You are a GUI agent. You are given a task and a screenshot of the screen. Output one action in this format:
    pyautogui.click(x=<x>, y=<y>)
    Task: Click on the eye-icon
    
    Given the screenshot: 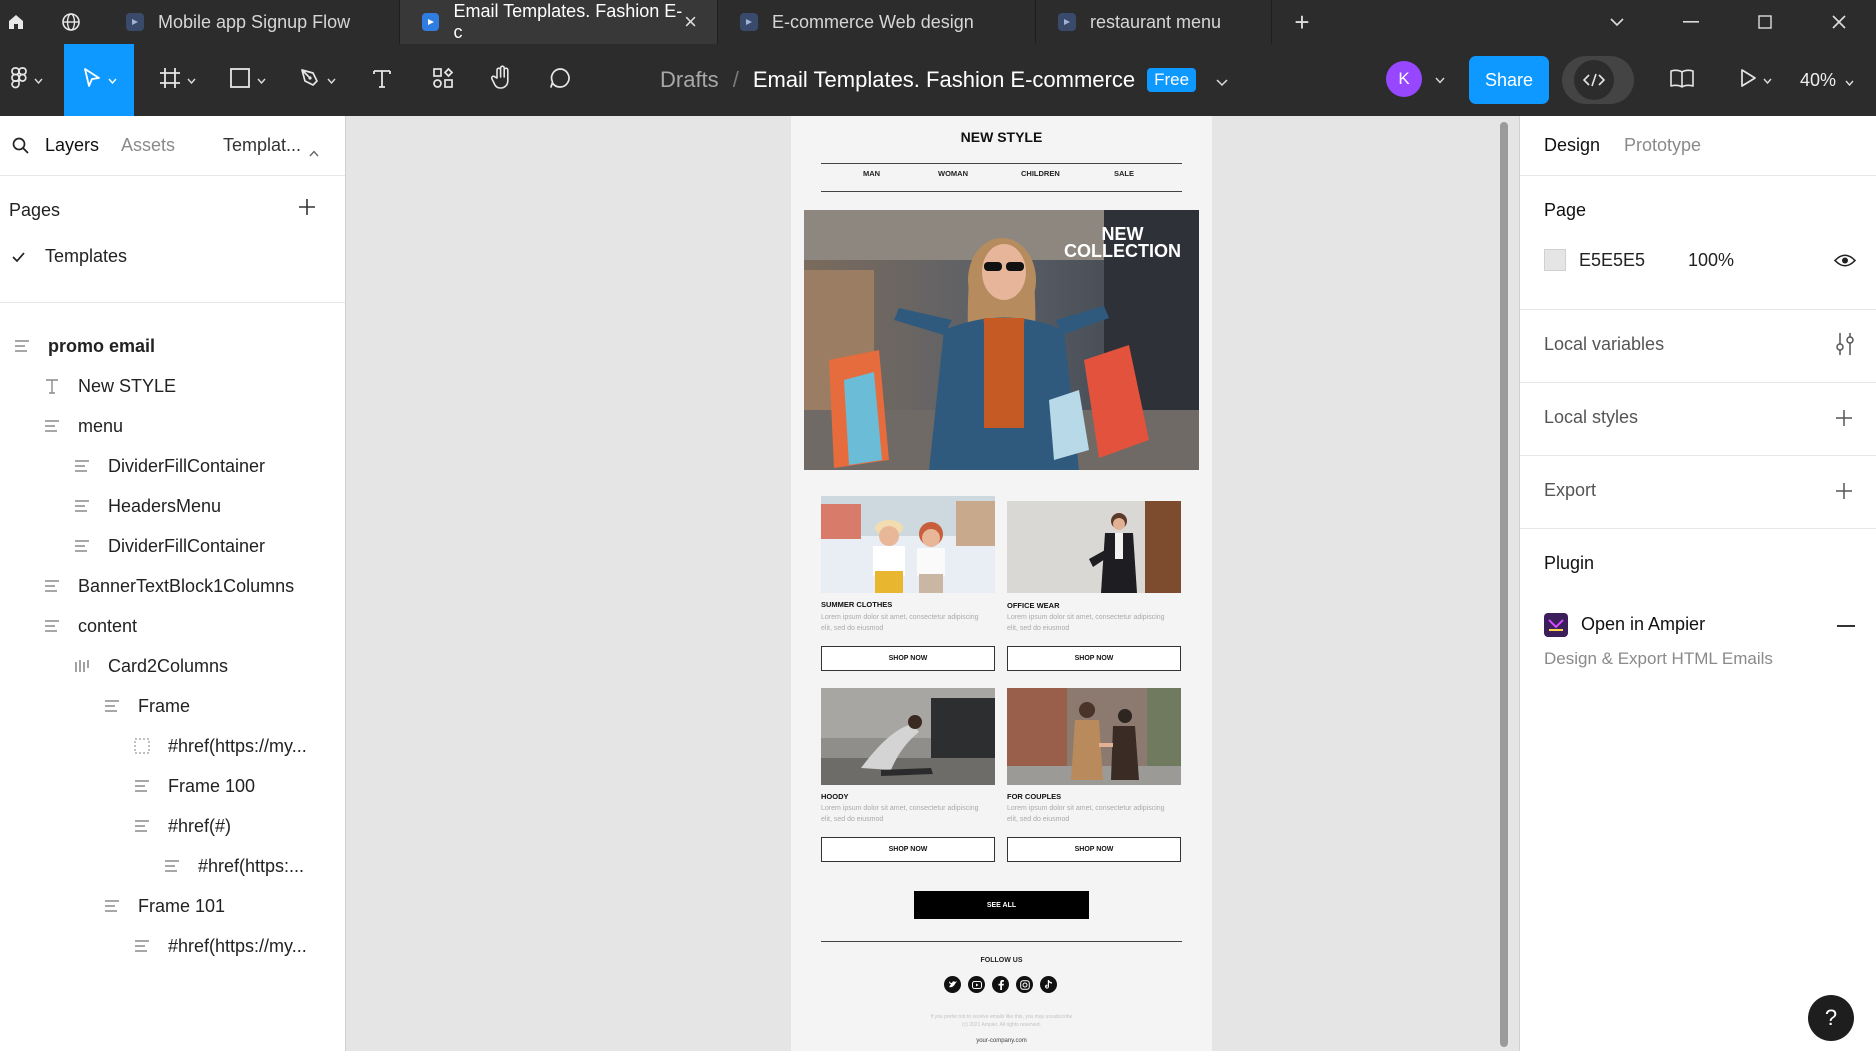 What is the action you would take?
    pyautogui.click(x=1845, y=262)
    